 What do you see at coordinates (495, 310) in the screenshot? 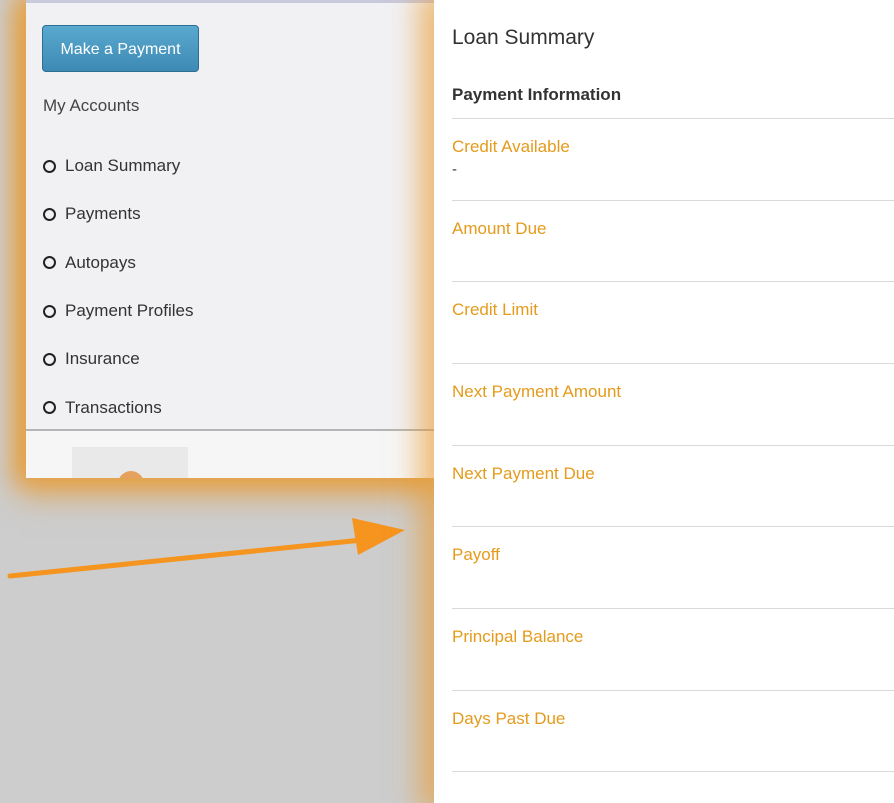
I see `info-label: Credit Limit` at bounding box center [495, 310].